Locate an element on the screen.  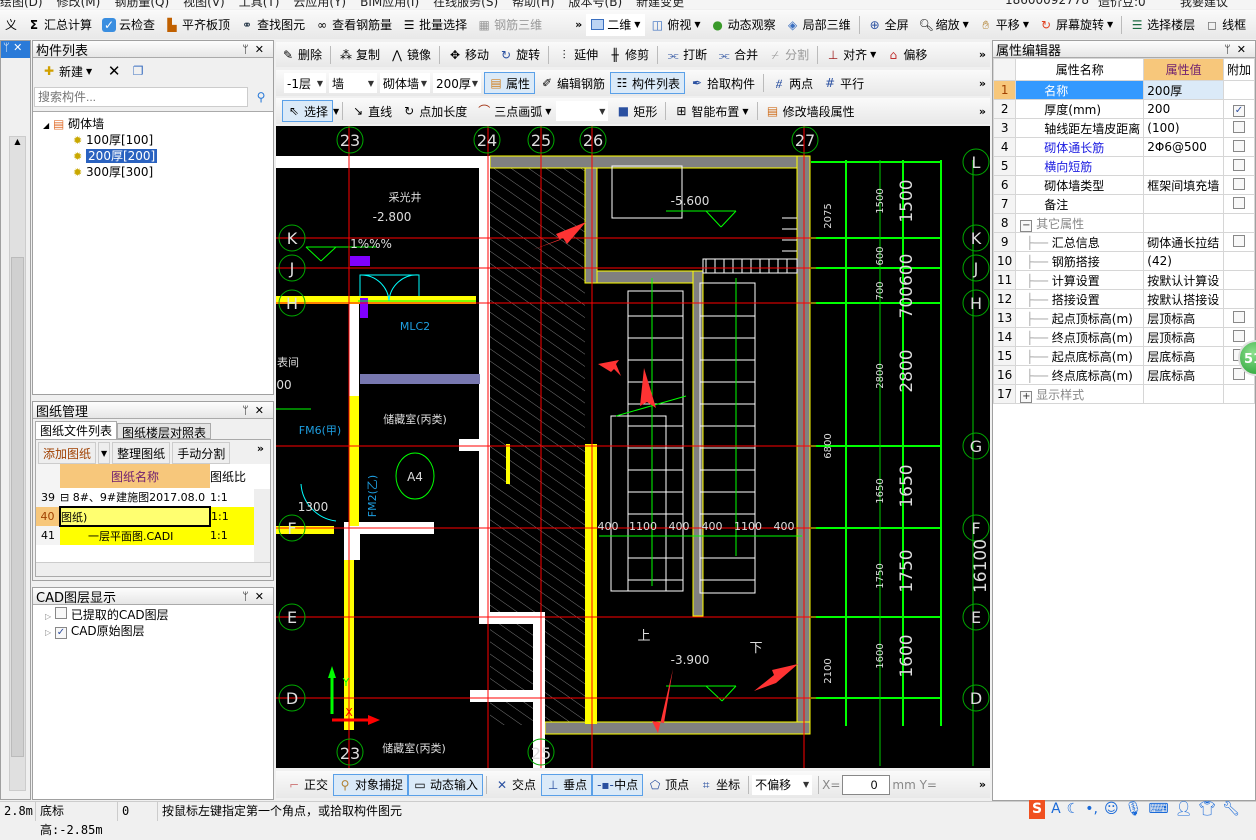
ime-toolbar: S A ☾ •, ☺ 🎙︎ ⌨ 👤︎ 👕︎ 🔧︎ is located at coordinates (1134, 809).